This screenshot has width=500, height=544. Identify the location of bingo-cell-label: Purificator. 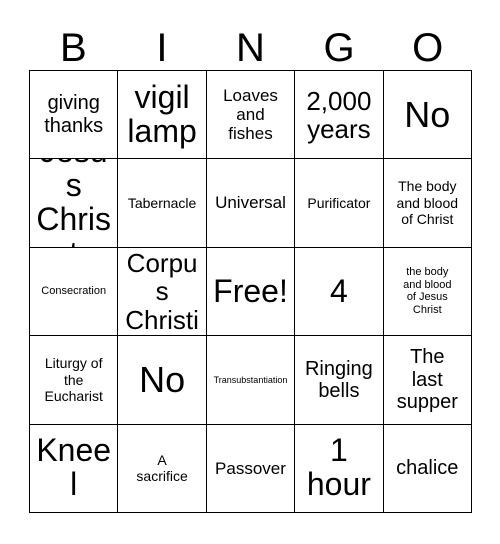
(339, 202).